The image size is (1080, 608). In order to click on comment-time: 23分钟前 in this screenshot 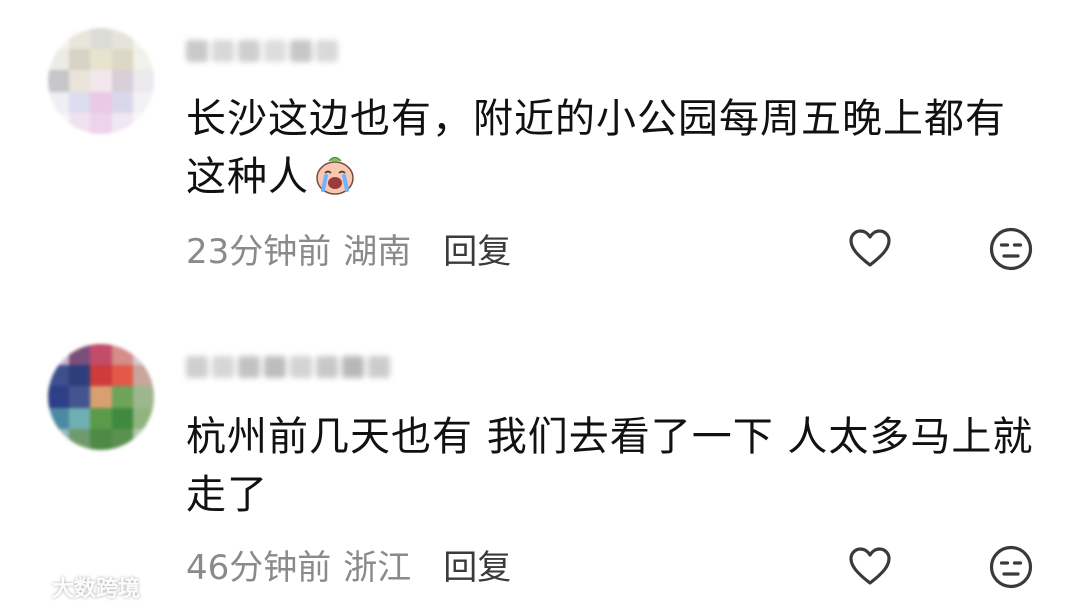, I will do `click(259, 251)`.